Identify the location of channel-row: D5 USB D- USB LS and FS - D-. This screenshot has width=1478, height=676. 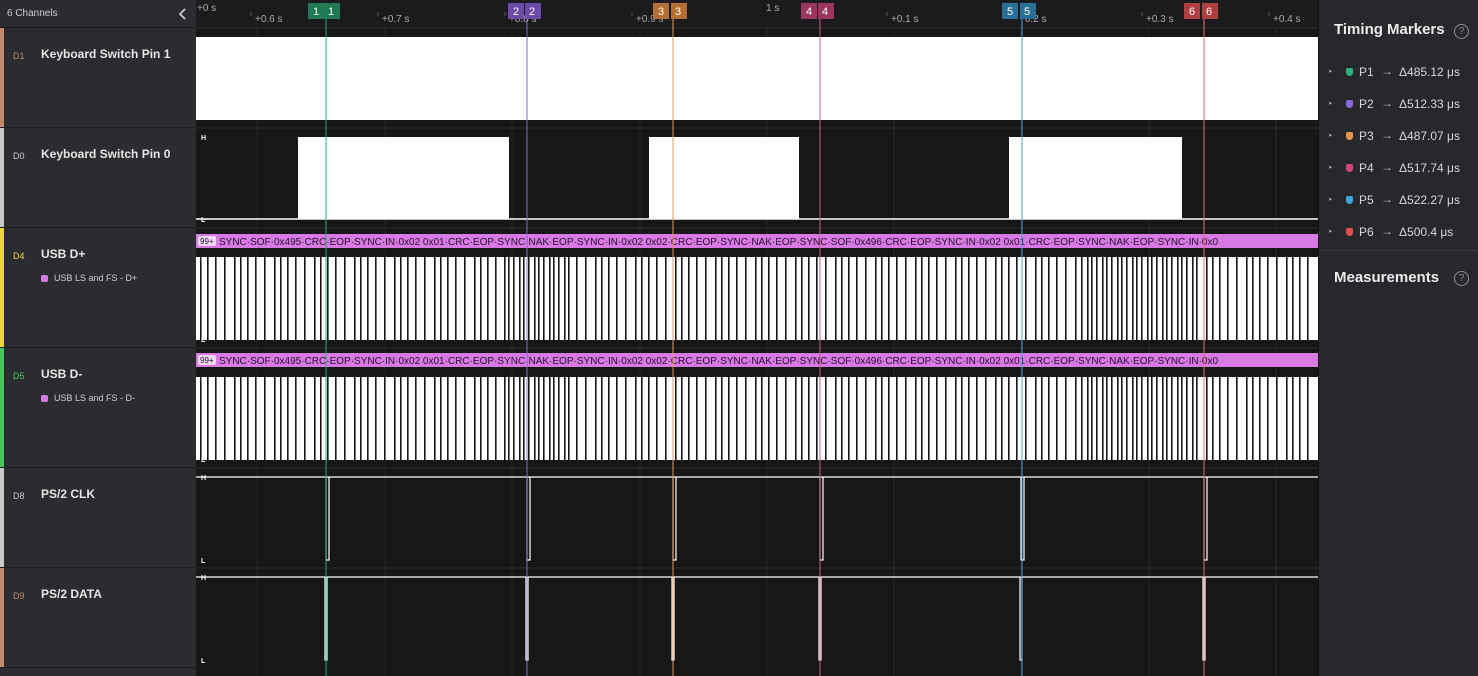
(98, 408).